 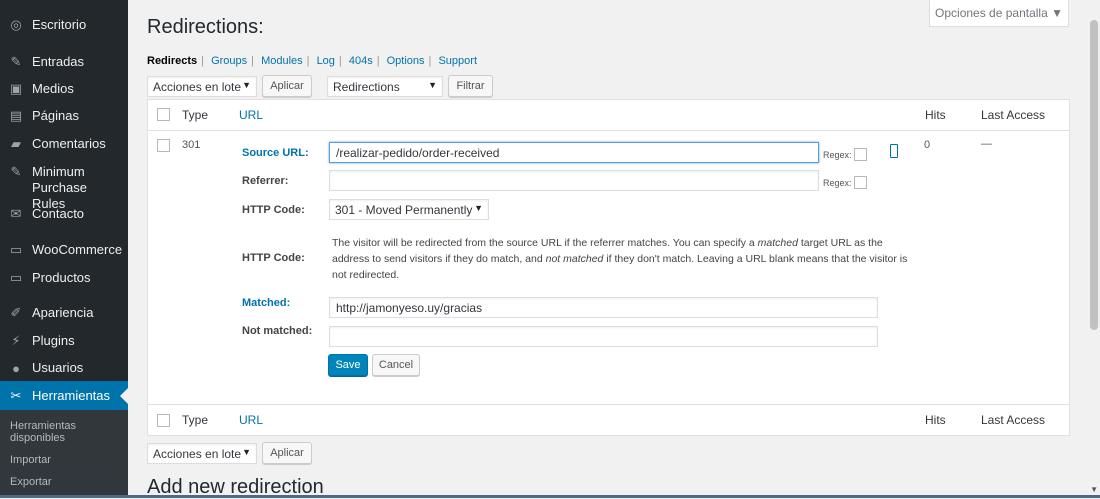 What do you see at coordinates (64, 144) in the screenshot?
I see `menu-comentarios: ▰ Comentarios` at bounding box center [64, 144].